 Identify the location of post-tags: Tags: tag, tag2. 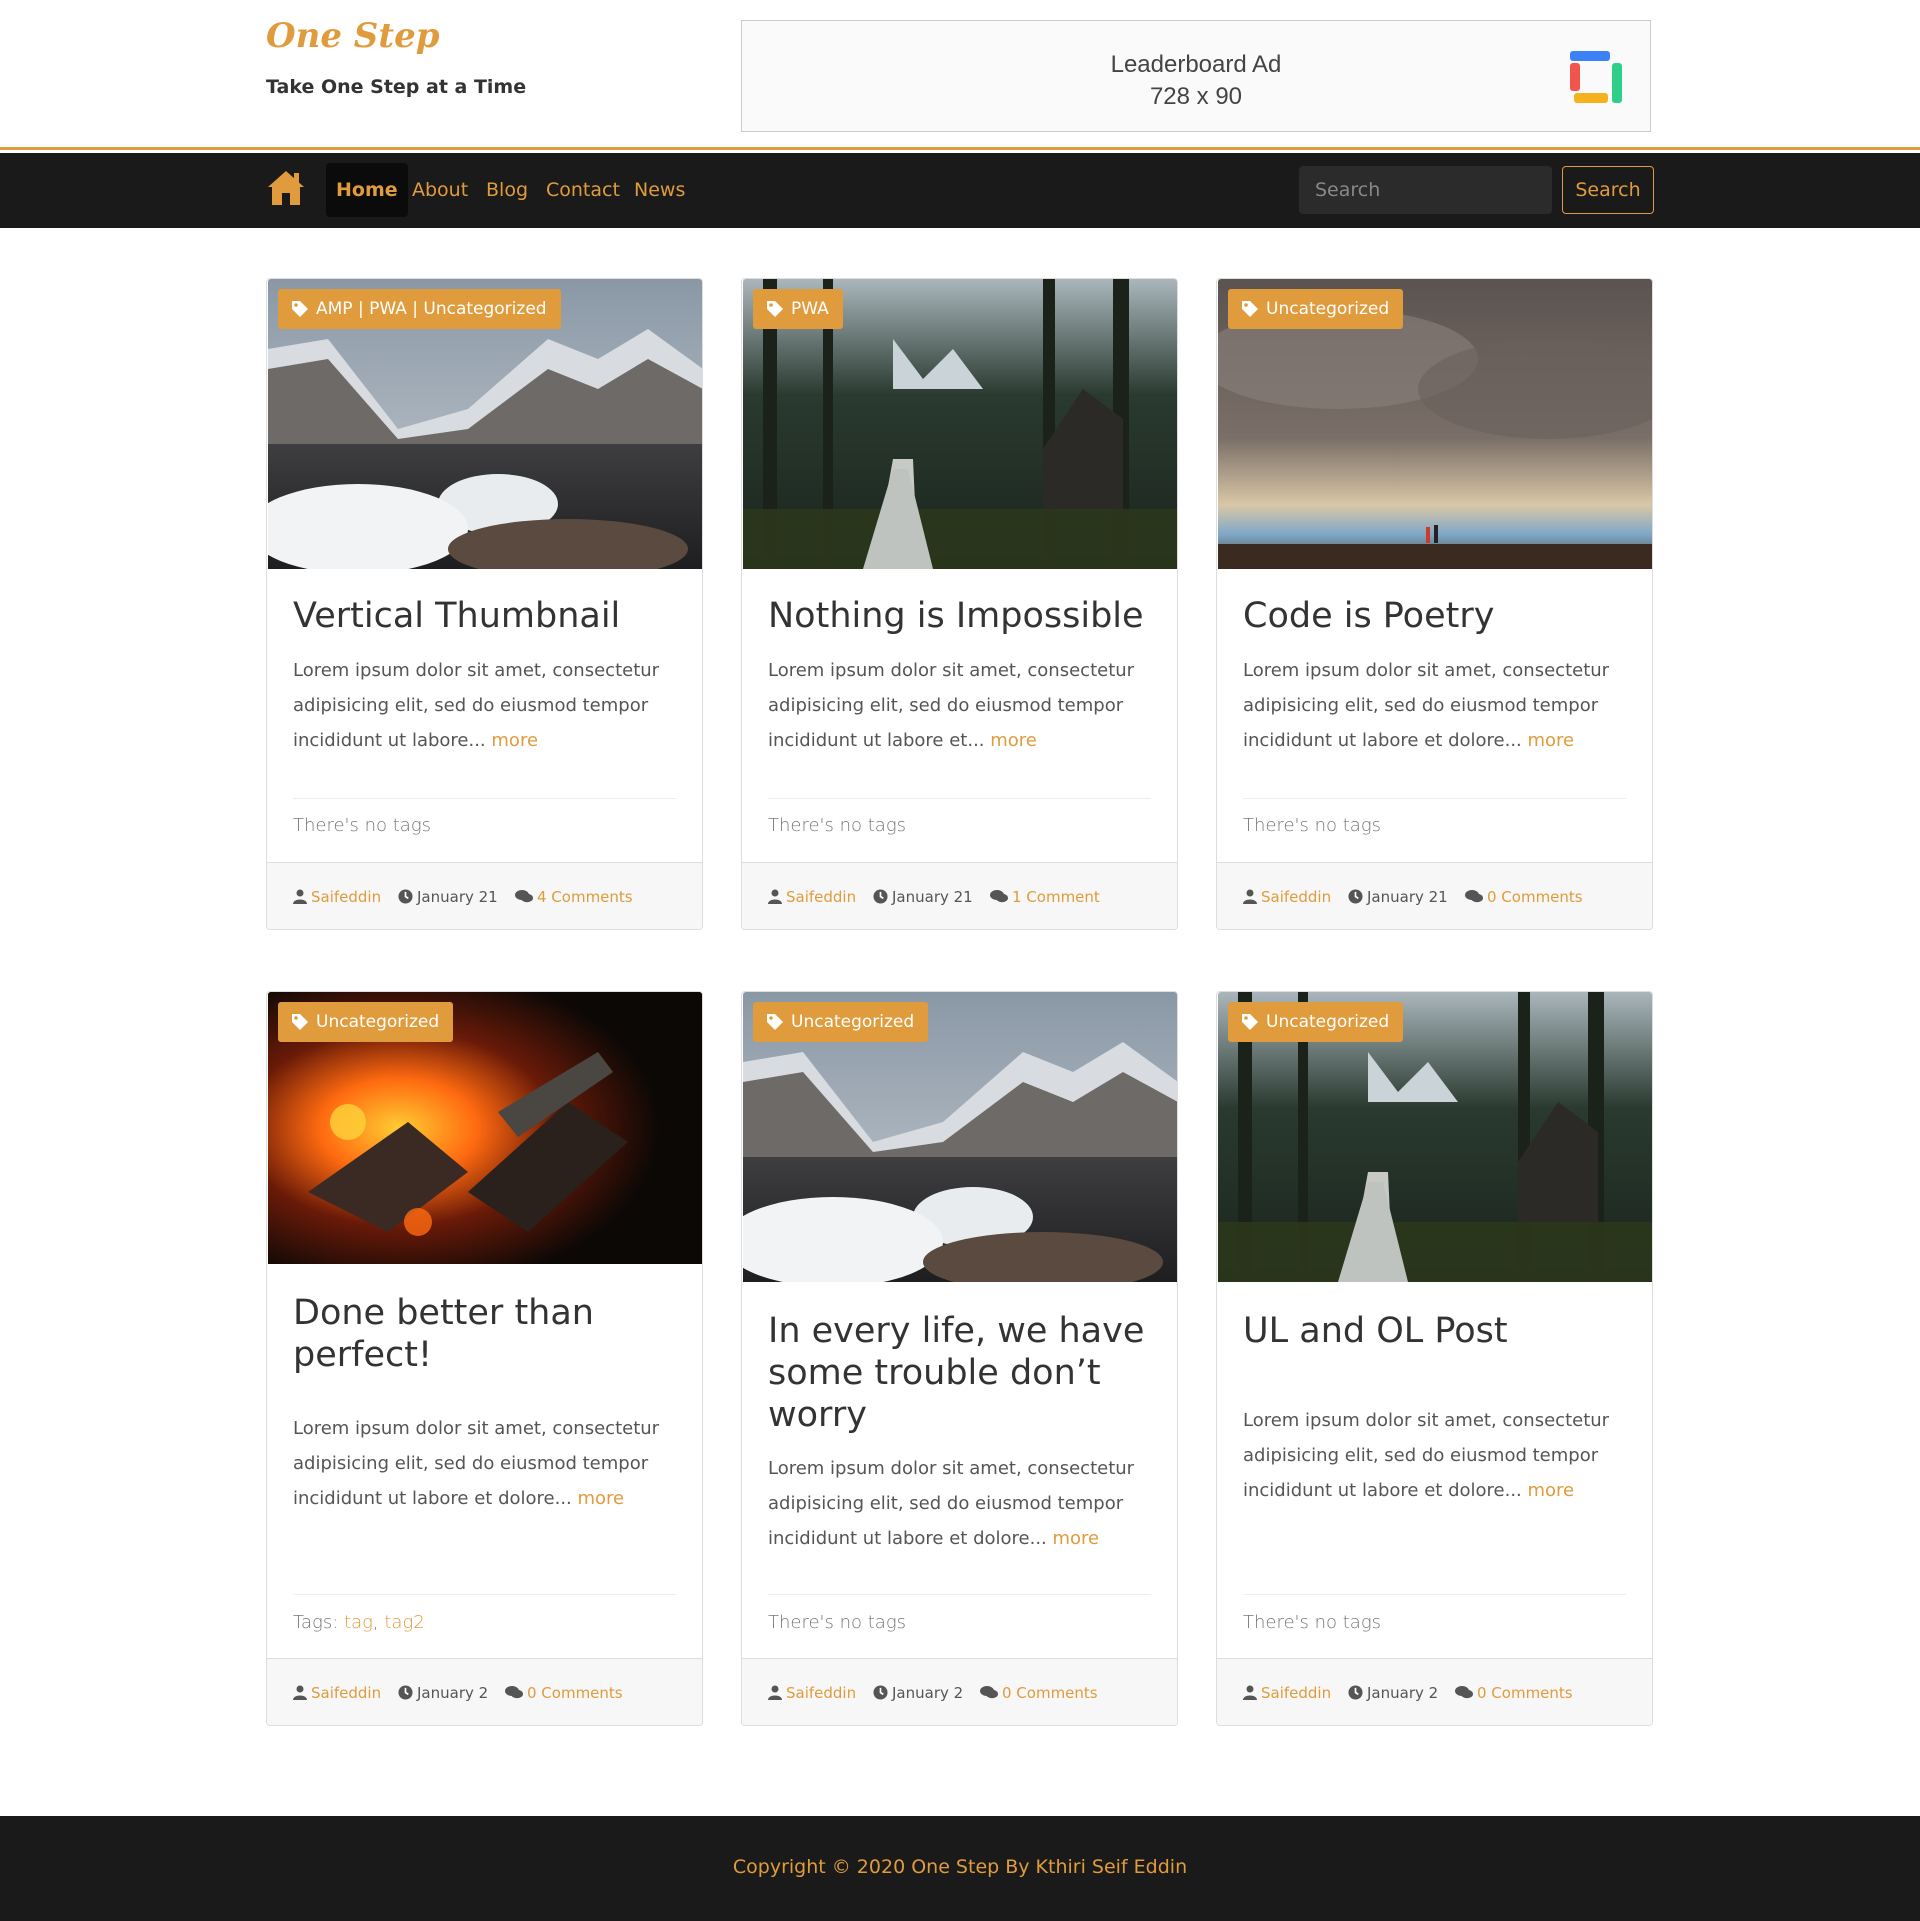
(359, 1622).